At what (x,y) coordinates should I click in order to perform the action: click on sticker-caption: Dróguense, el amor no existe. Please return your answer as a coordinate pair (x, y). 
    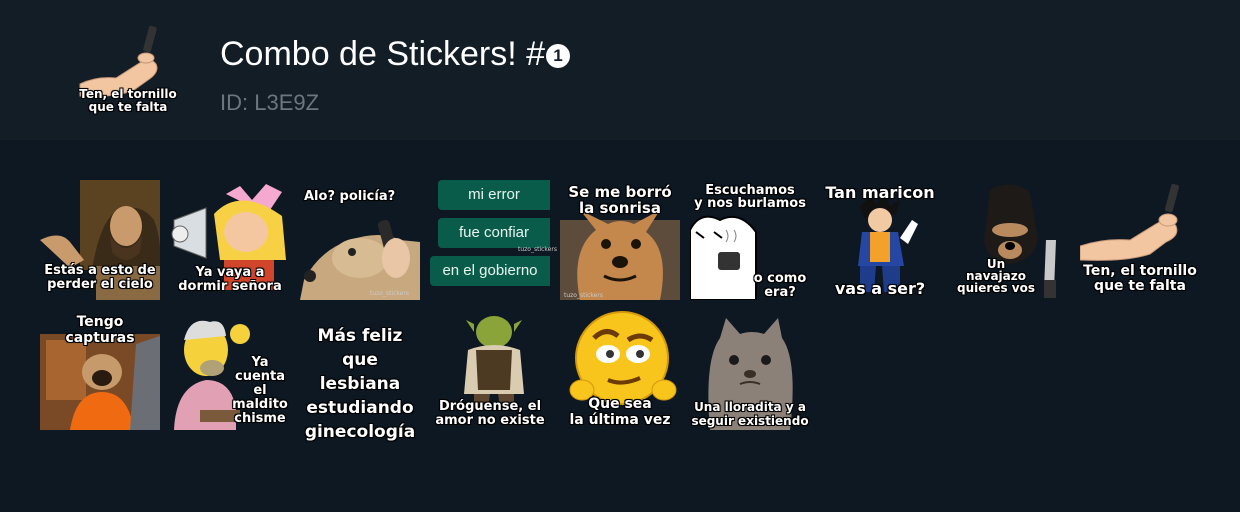
    Looking at the image, I should click on (490, 413).